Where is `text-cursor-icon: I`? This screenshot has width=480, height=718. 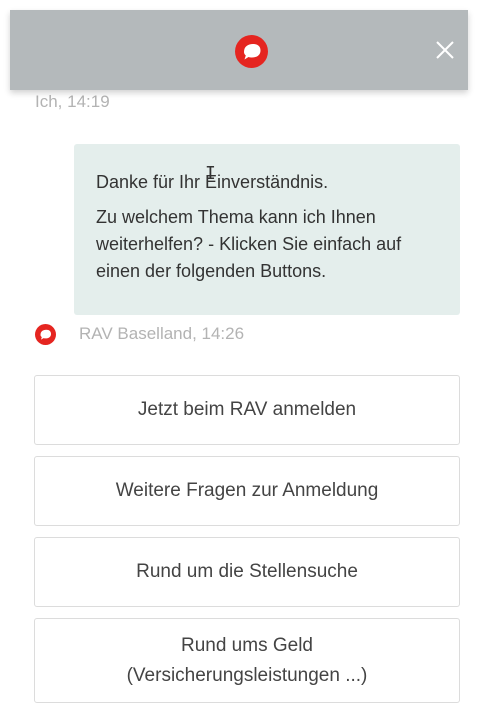 text-cursor-icon: I is located at coordinates (210, 173).